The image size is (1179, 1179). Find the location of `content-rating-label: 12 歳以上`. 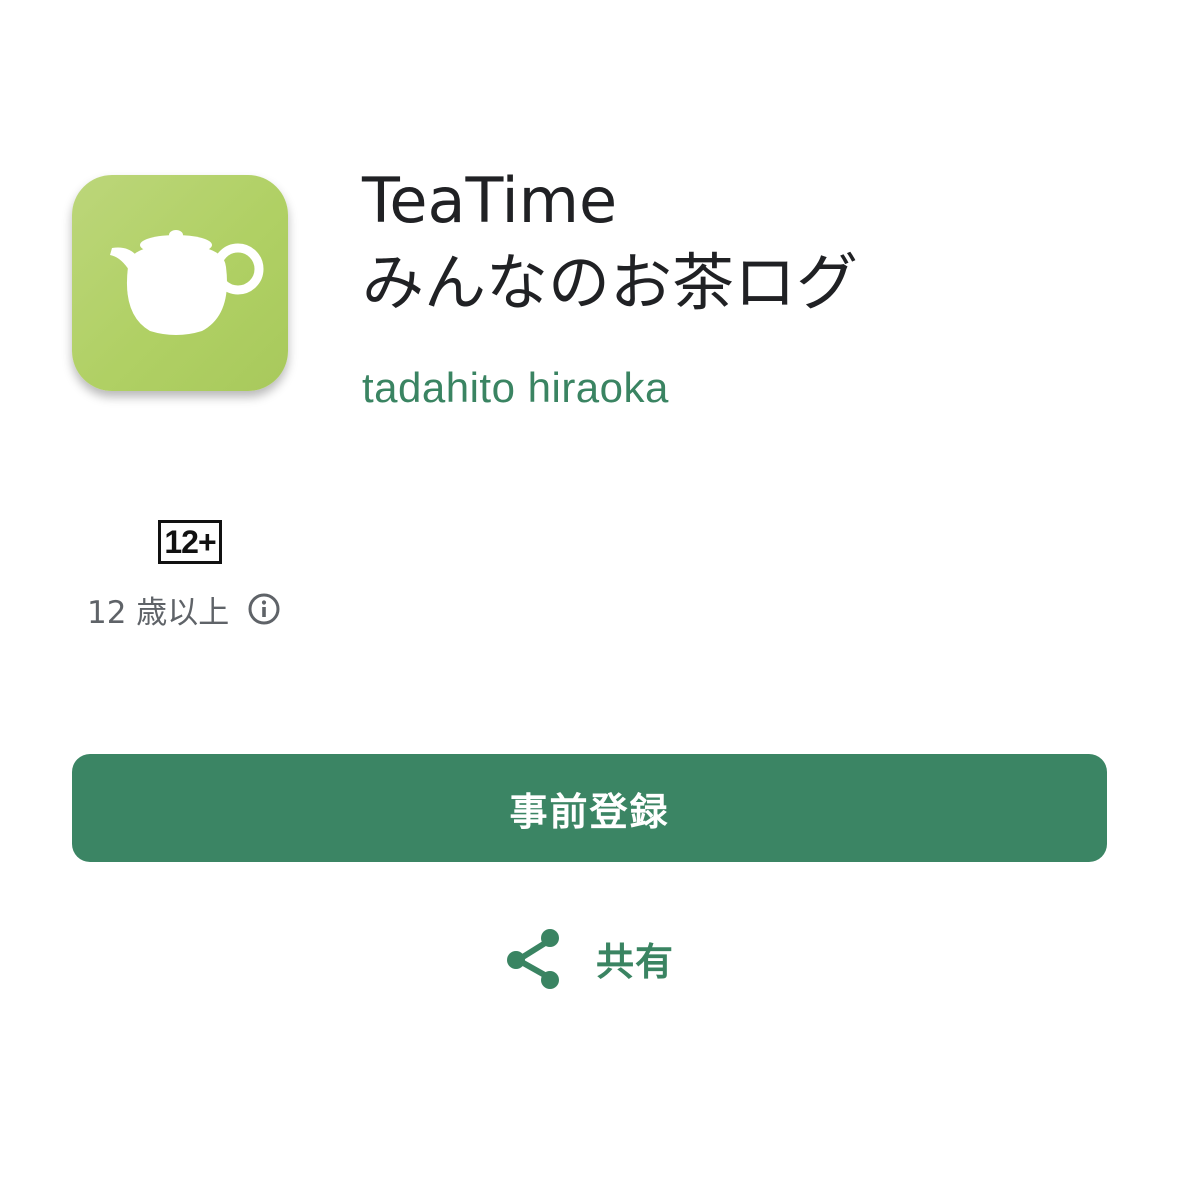

content-rating-label: 12 歳以上 is located at coordinates (158, 612).